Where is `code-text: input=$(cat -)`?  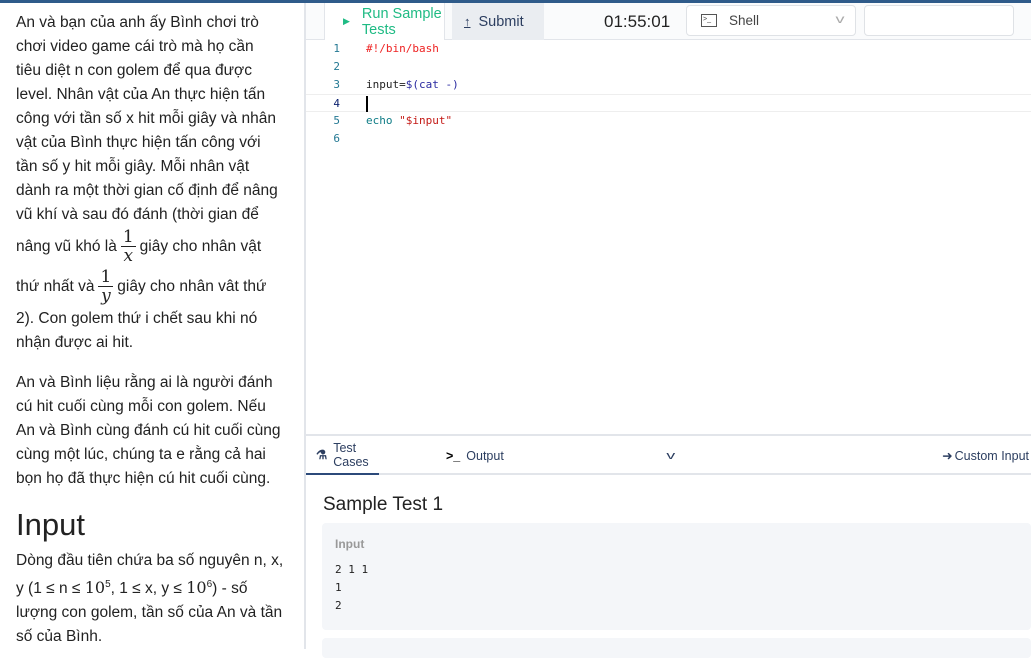
code-text: input=$(cat -) is located at coordinates (412, 84).